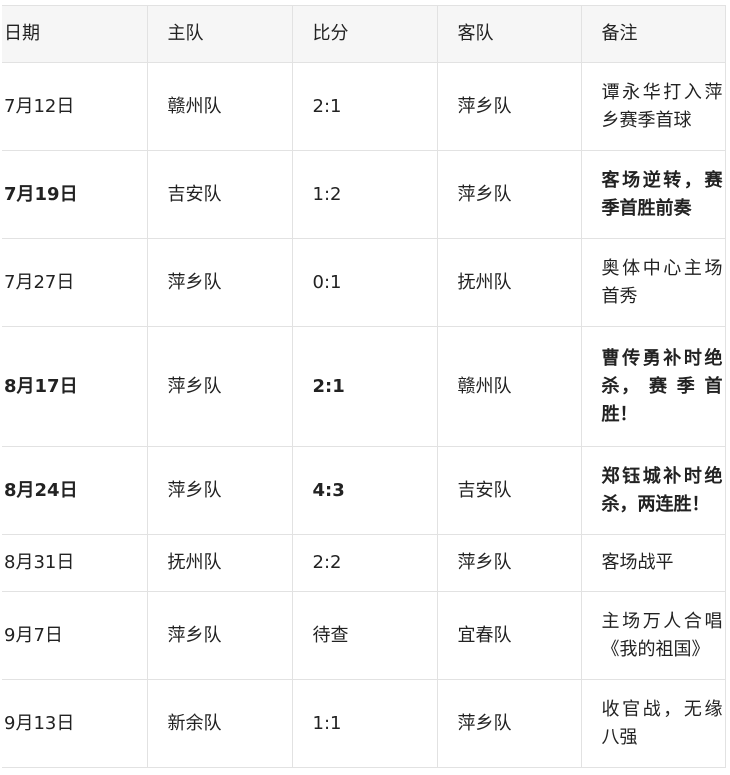  Describe the element at coordinates (75, 386) in the screenshot. I see `cell-date: 8月17日` at that location.